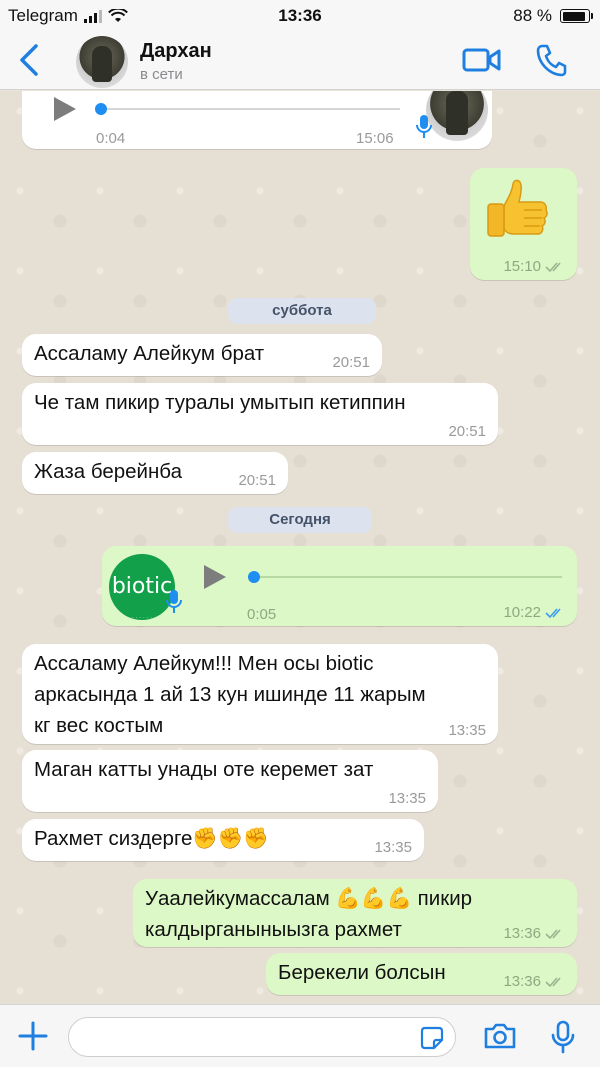  Describe the element at coordinates (522, 612) in the screenshot. I see `message-time: 10:22` at that location.